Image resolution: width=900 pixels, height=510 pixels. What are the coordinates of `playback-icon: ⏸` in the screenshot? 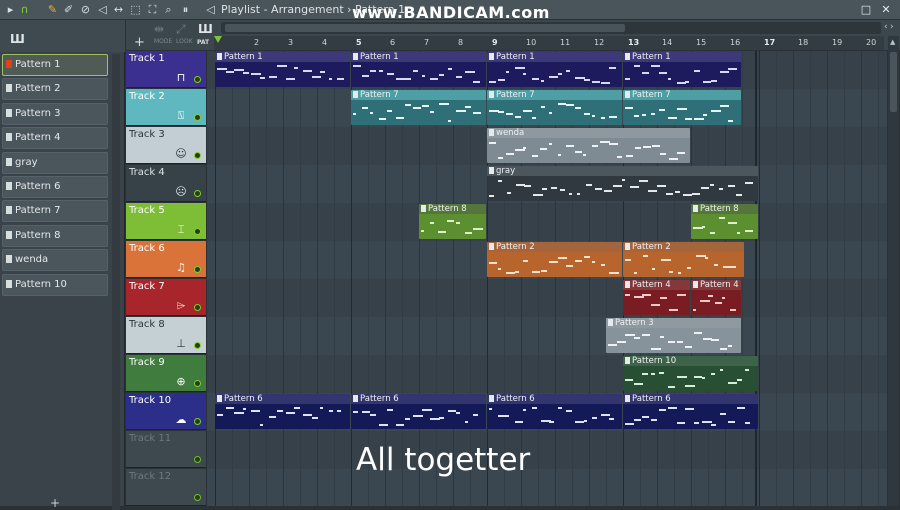 It's located at (185, 9).